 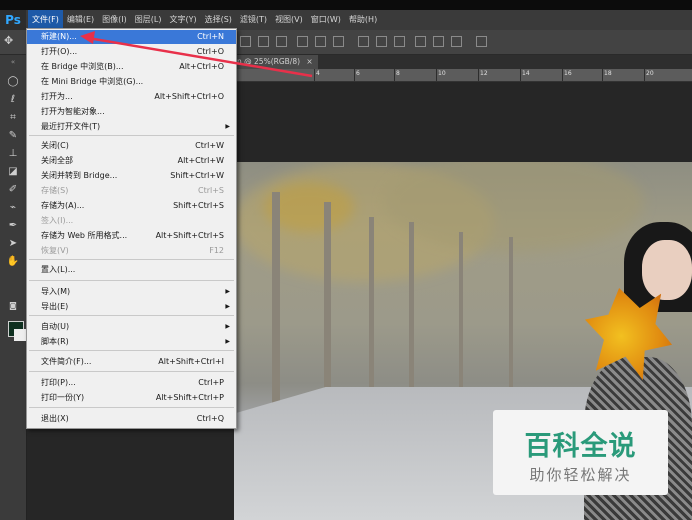 What do you see at coordinates (131, 52) in the screenshot?
I see `file-menu-item: 打开(O)... Ctrl+O` at bounding box center [131, 52].